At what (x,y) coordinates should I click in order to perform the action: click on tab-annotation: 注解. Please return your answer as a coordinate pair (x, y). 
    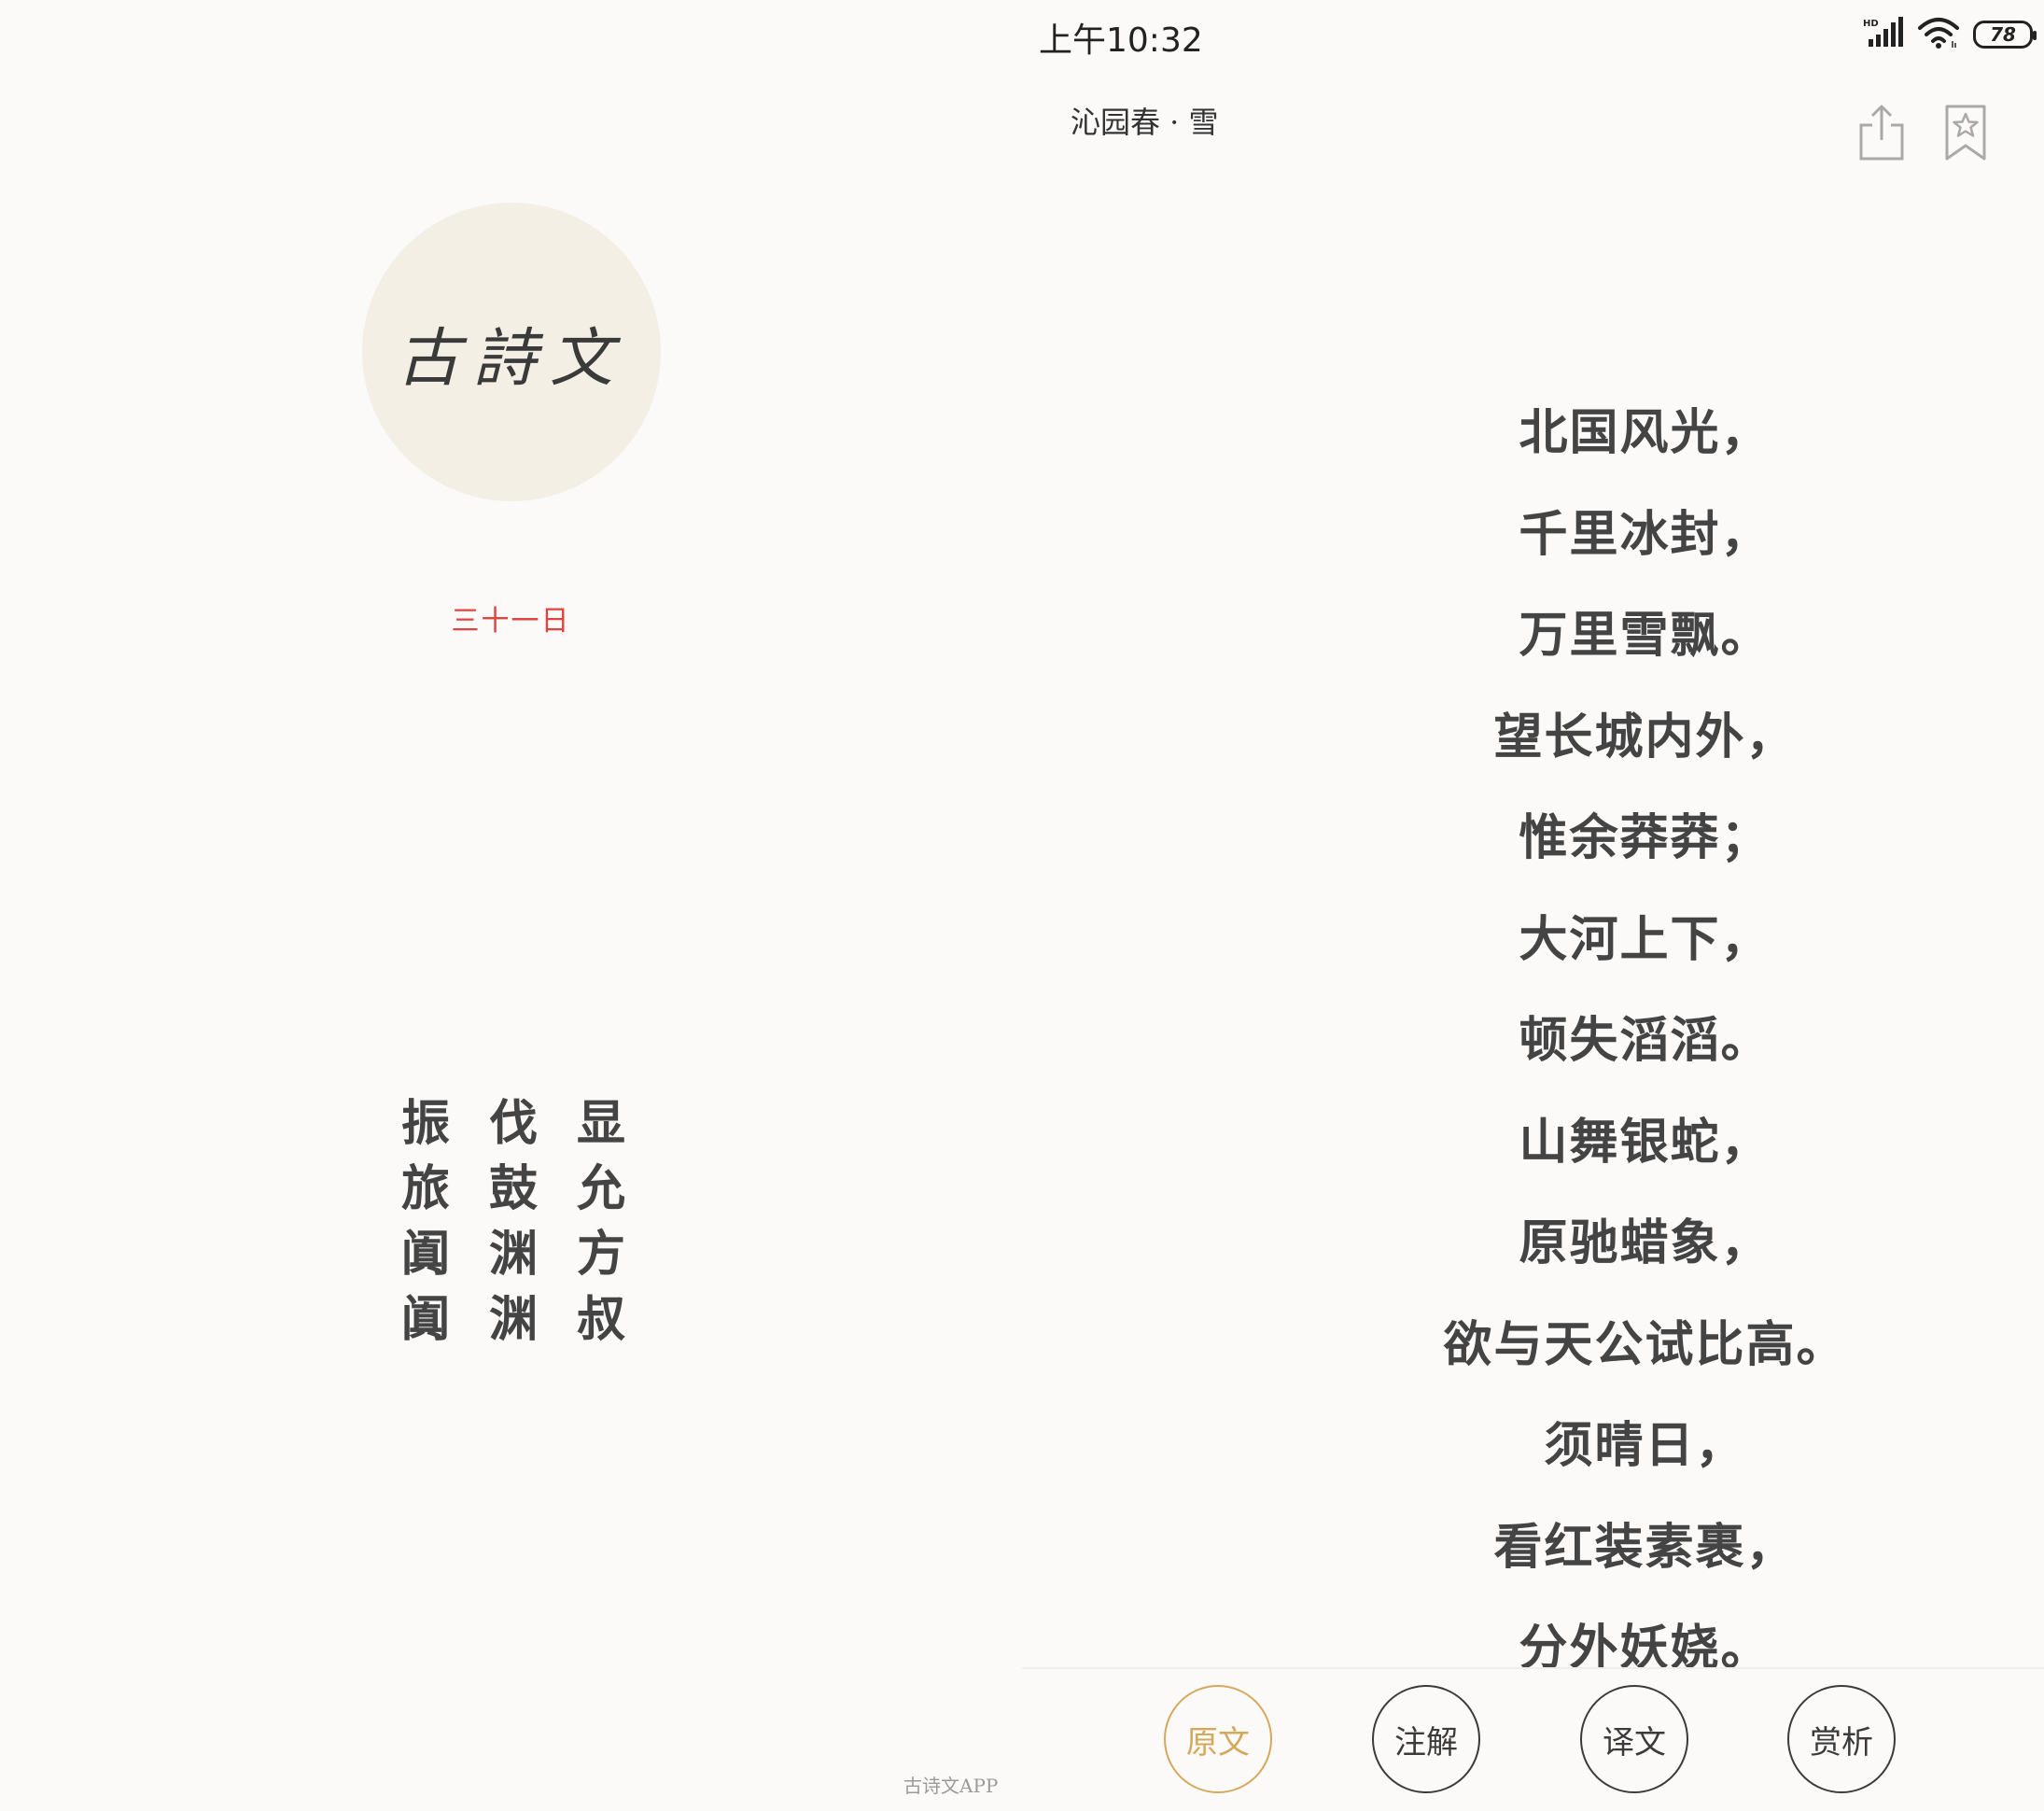
    Looking at the image, I should click on (1426, 1739).